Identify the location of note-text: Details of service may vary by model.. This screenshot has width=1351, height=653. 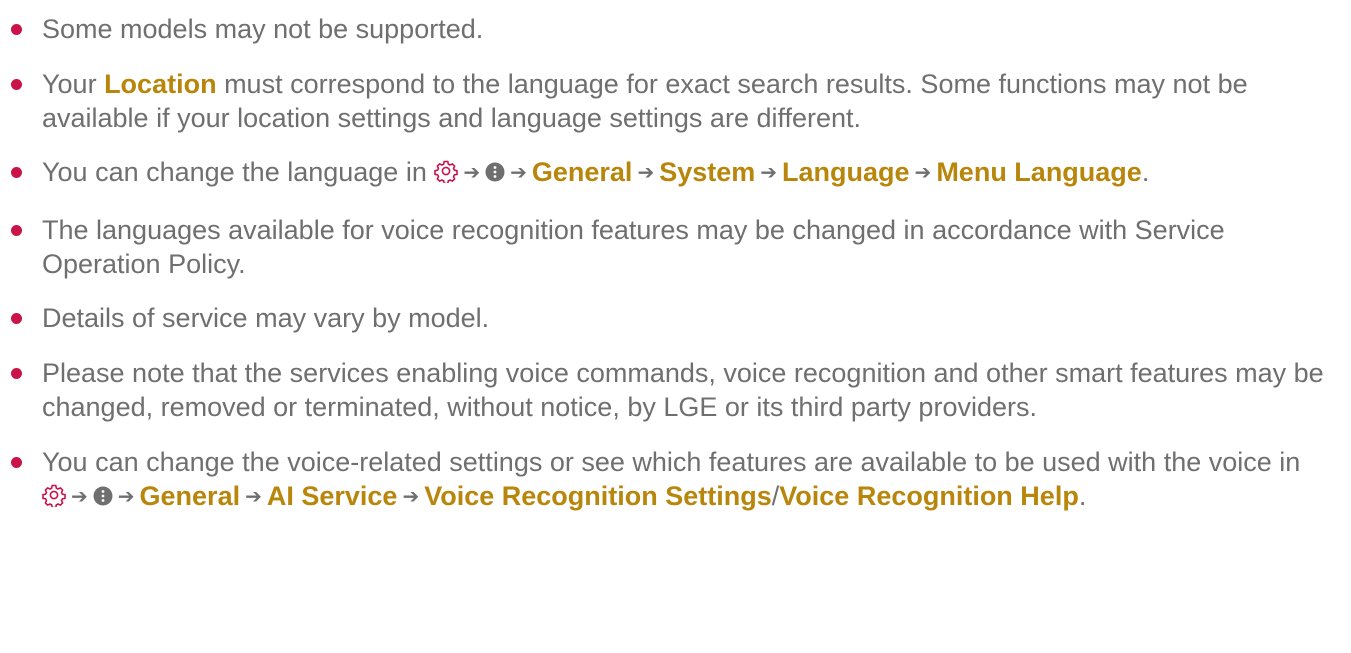
(266, 318).